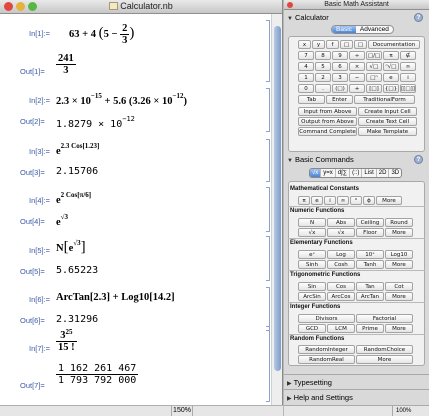 The image size is (429, 416). I want to click on key-part: [[□]], so click(408, 88).